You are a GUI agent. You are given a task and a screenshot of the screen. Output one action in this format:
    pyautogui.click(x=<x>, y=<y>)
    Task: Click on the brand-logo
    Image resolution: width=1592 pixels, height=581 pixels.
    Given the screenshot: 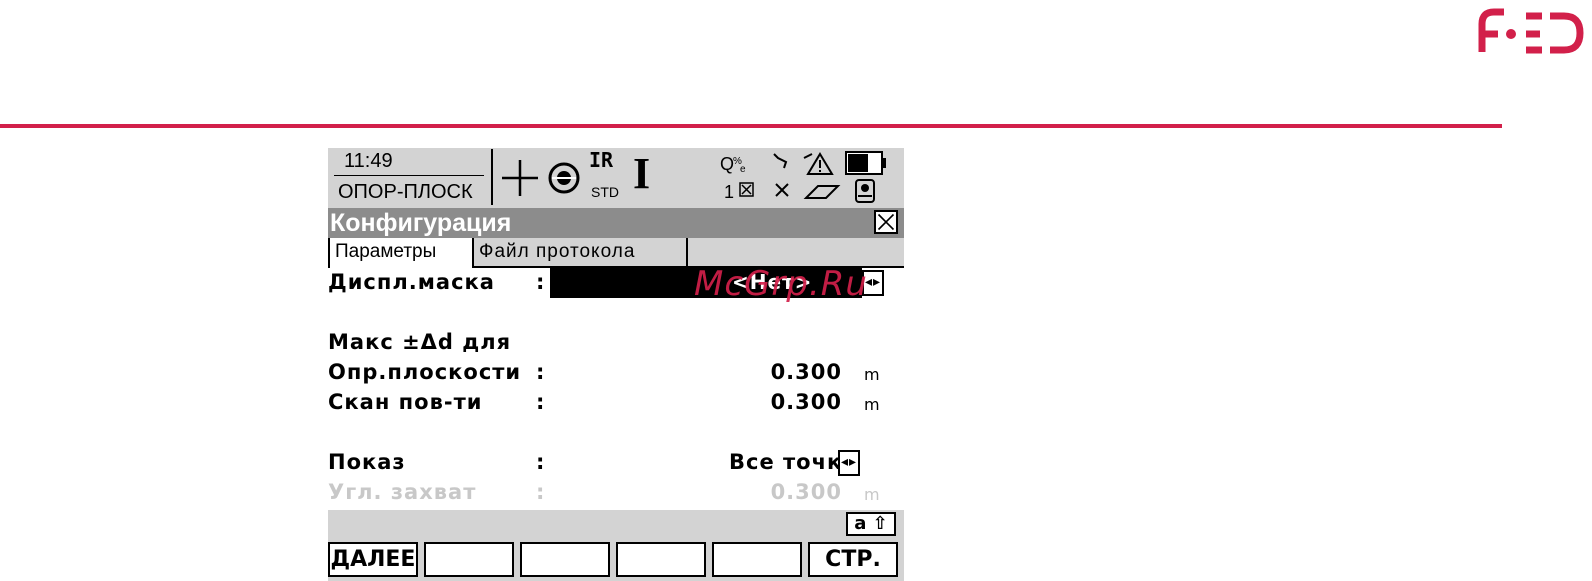 What is the action you would take?
    pyautogui.click(x=1531, y=31)
    